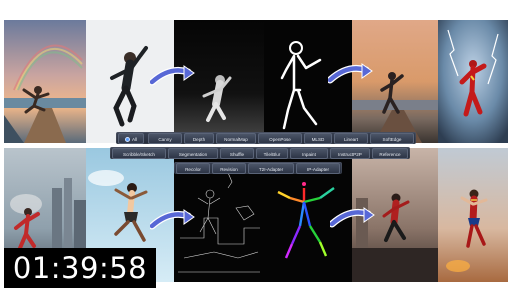 The image size is (510, 291). What do you see at coordinates (45, 81) in the screenshot?
I see `image-dancer-rainbow-pier` at bounding box center [45, 81].